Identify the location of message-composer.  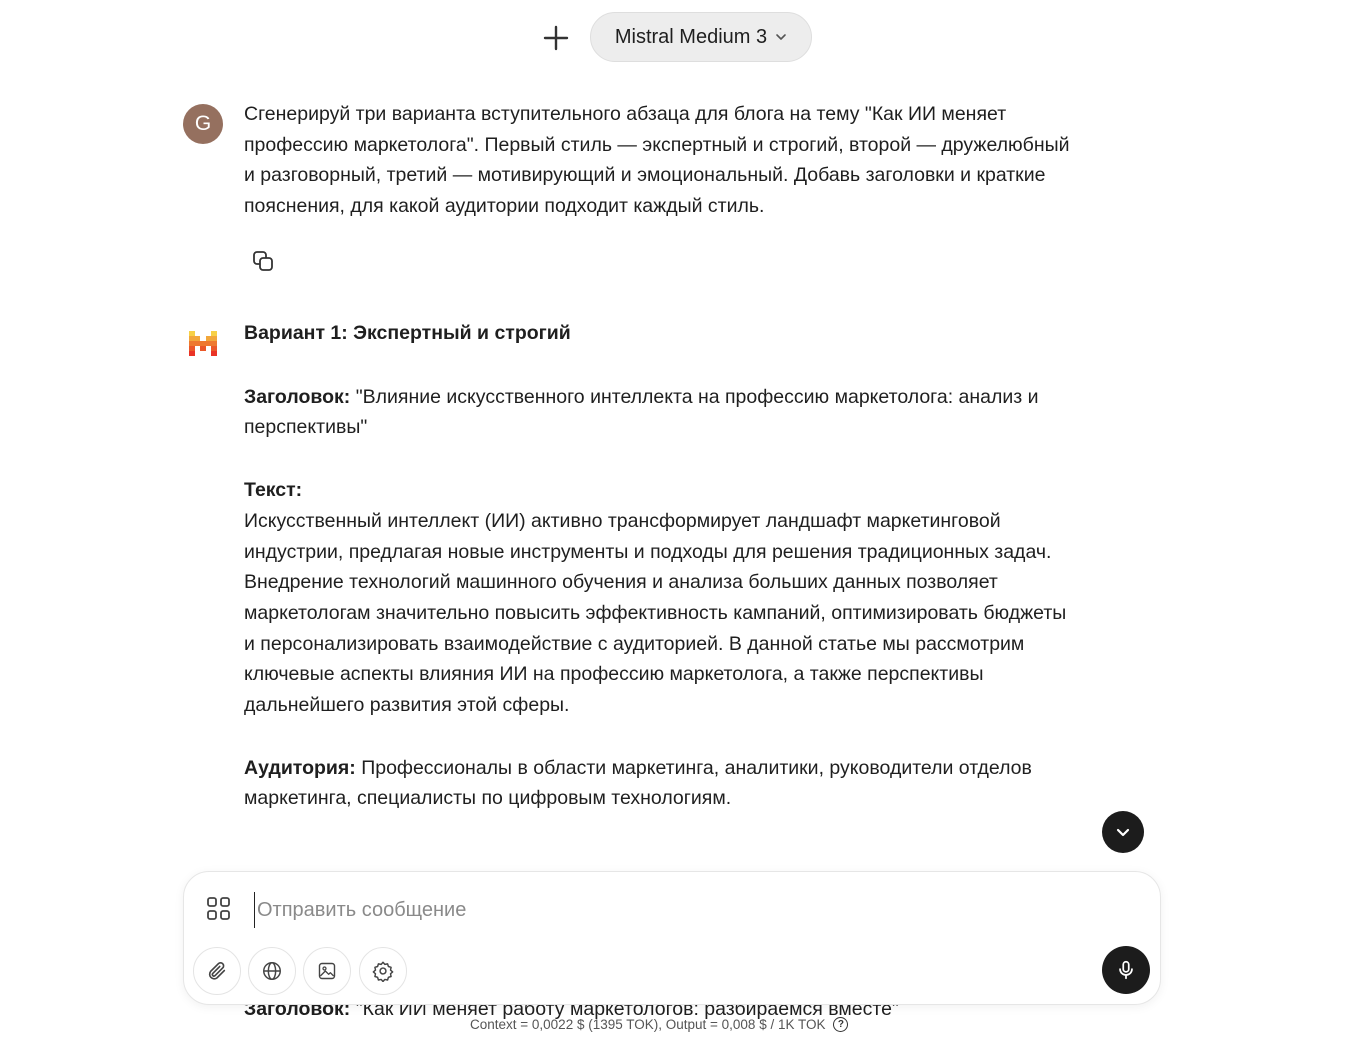
(672, 938).